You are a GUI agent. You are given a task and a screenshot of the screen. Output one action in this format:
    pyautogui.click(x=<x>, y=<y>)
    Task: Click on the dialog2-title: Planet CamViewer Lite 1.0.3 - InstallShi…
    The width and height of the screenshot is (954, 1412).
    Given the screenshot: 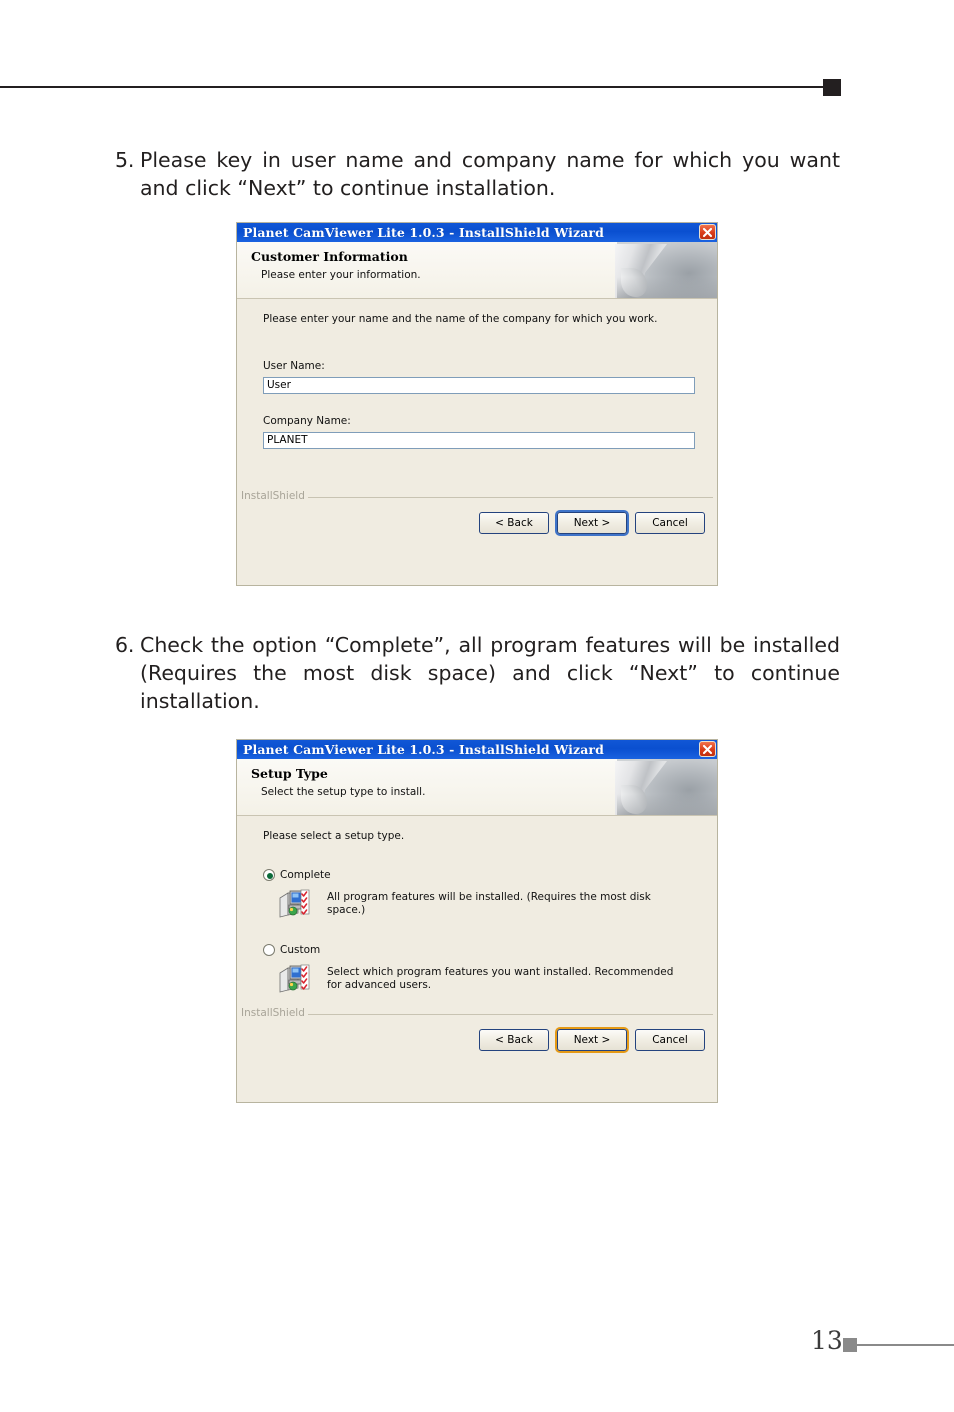 What is the action you would take?
    pyautogui.click(x=423, y=749)
    